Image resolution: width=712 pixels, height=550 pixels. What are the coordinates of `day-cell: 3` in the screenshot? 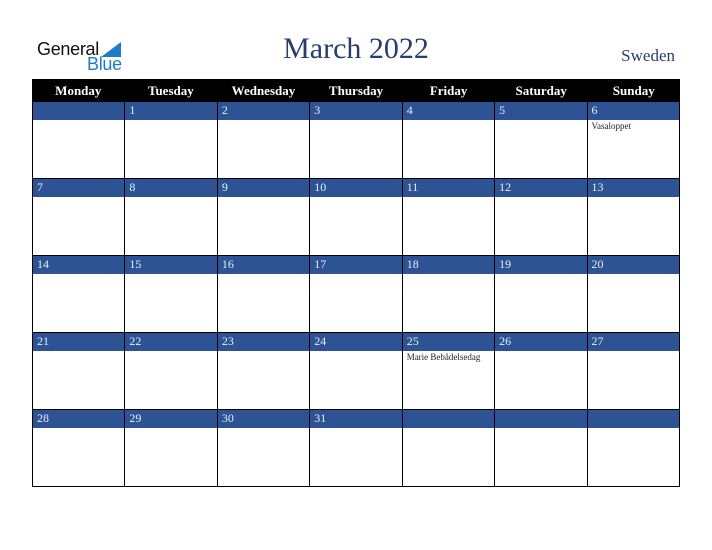 It's located at (355, 140).